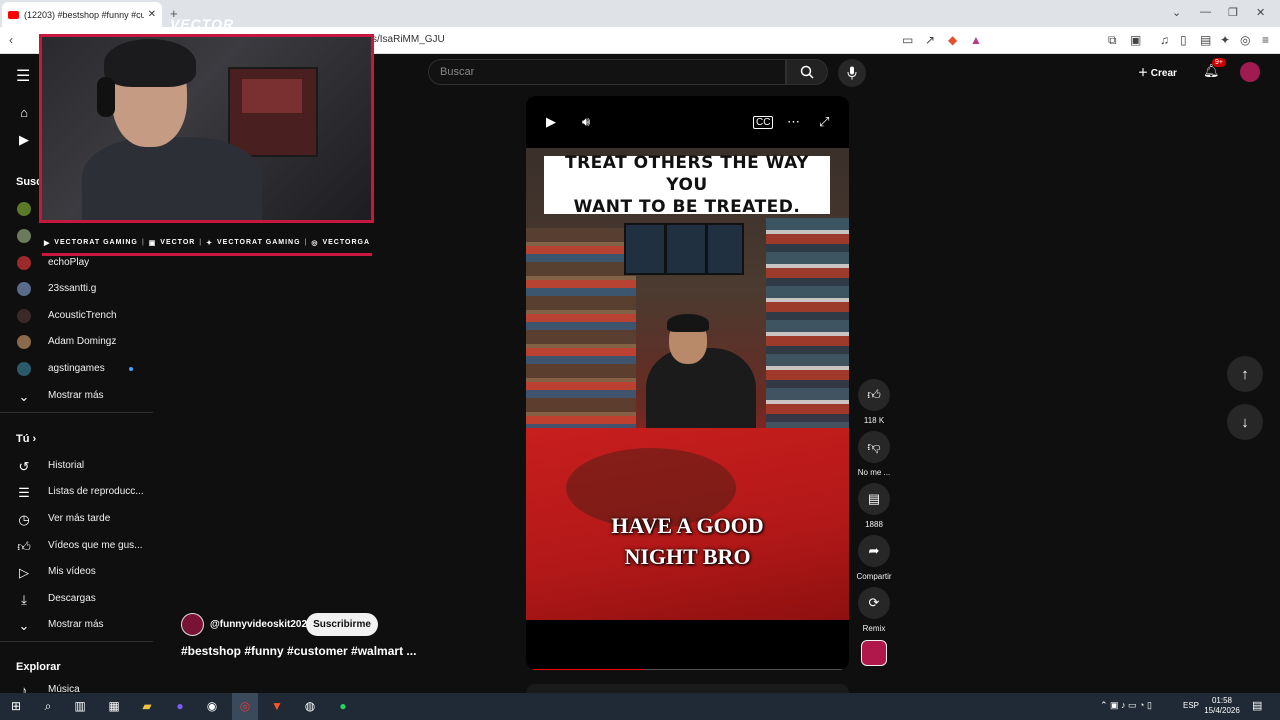 The height and width of the screenshot is (720, 1280). I want to click on hamburger-menu-icon: ☰, so click(23, 76).